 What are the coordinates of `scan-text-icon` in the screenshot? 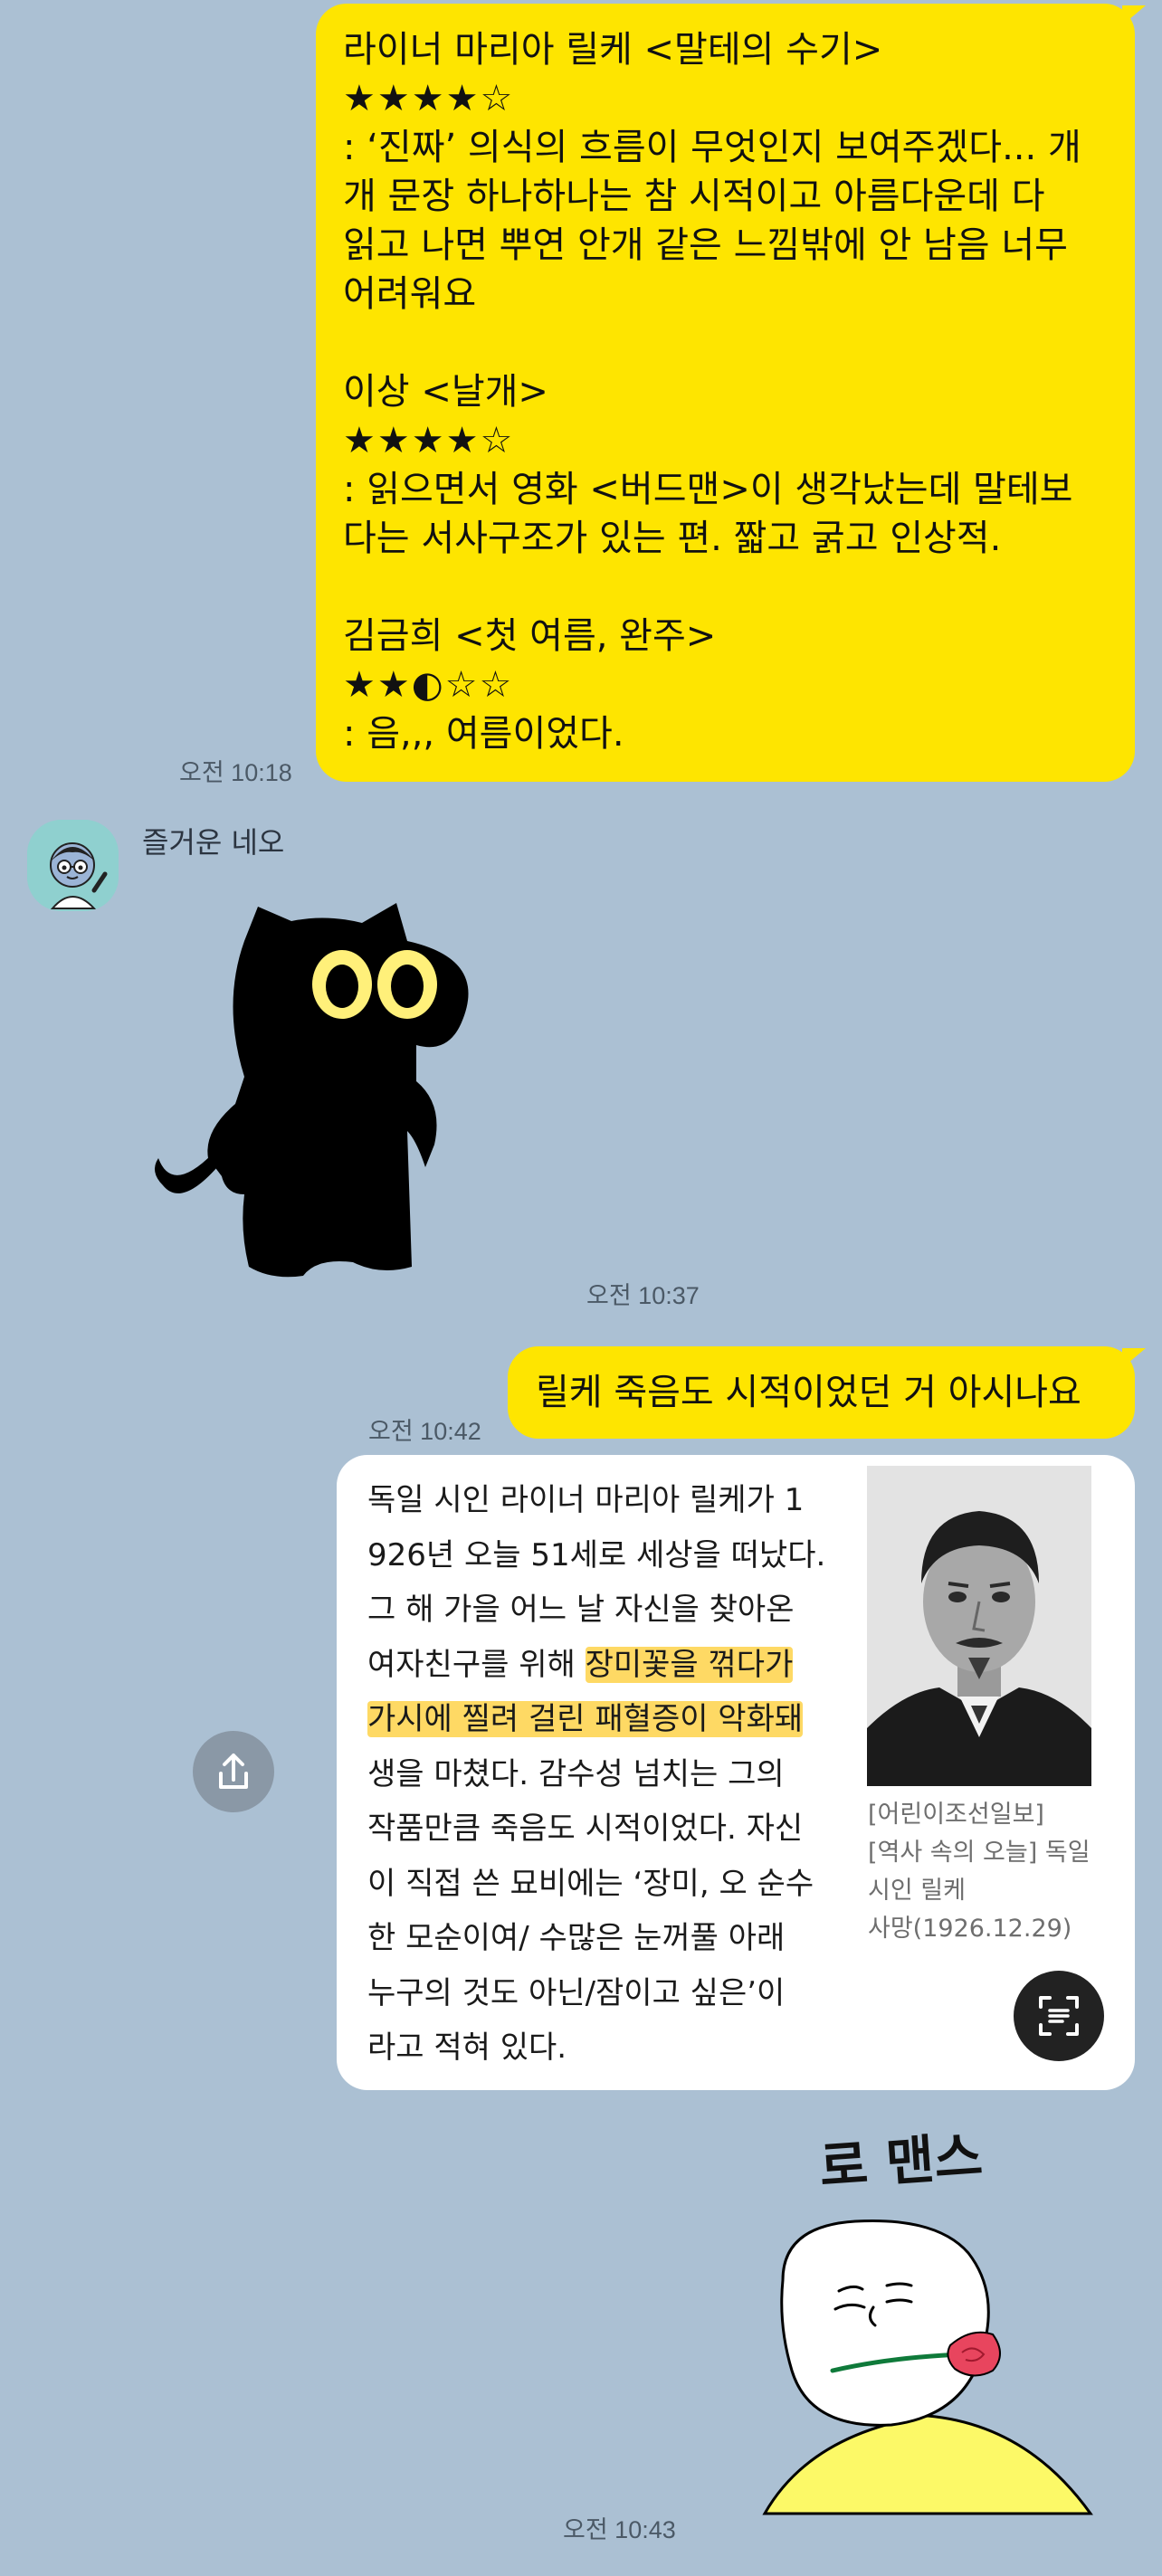 It's located at (1059, 2016).